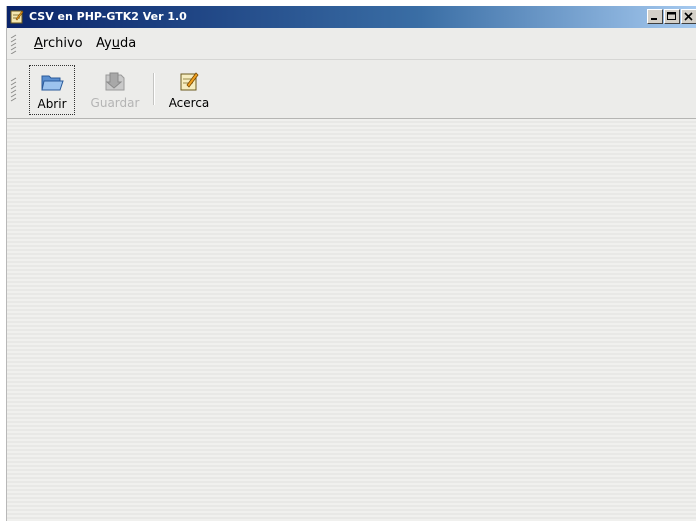  What do you see at coordinates (351, 90) in the screenshot?
I see `toolbar: Abrir Guardar Acerca` at bounding box center [351, 90].